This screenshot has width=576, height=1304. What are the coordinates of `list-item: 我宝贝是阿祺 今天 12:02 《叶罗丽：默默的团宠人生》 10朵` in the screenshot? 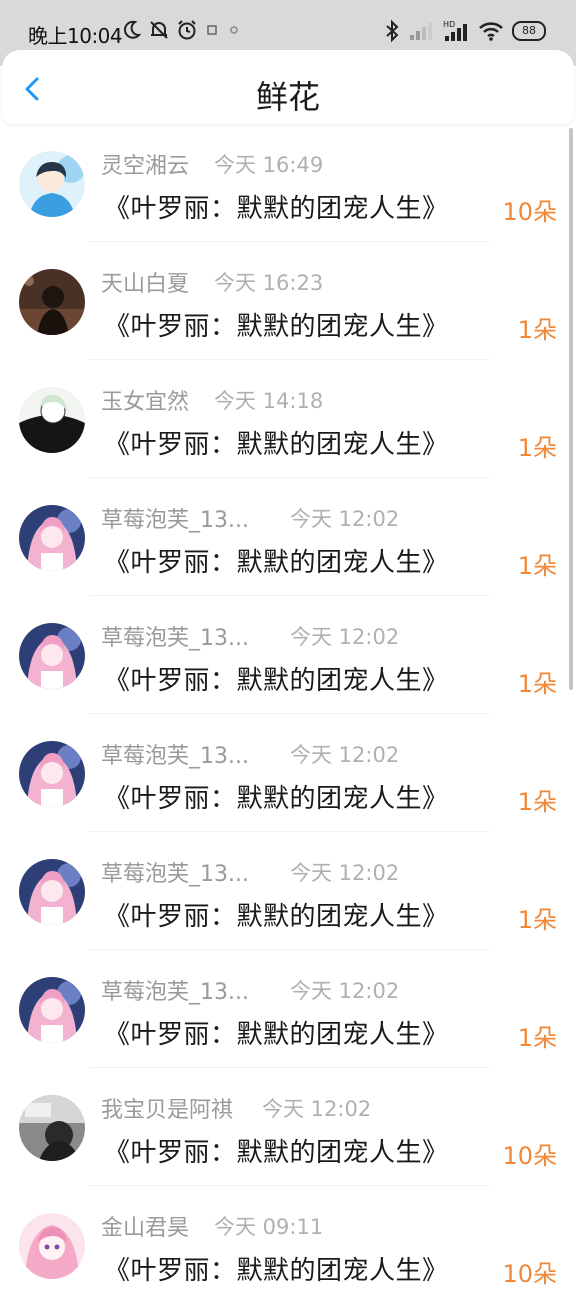 It's located at (288, 1127).